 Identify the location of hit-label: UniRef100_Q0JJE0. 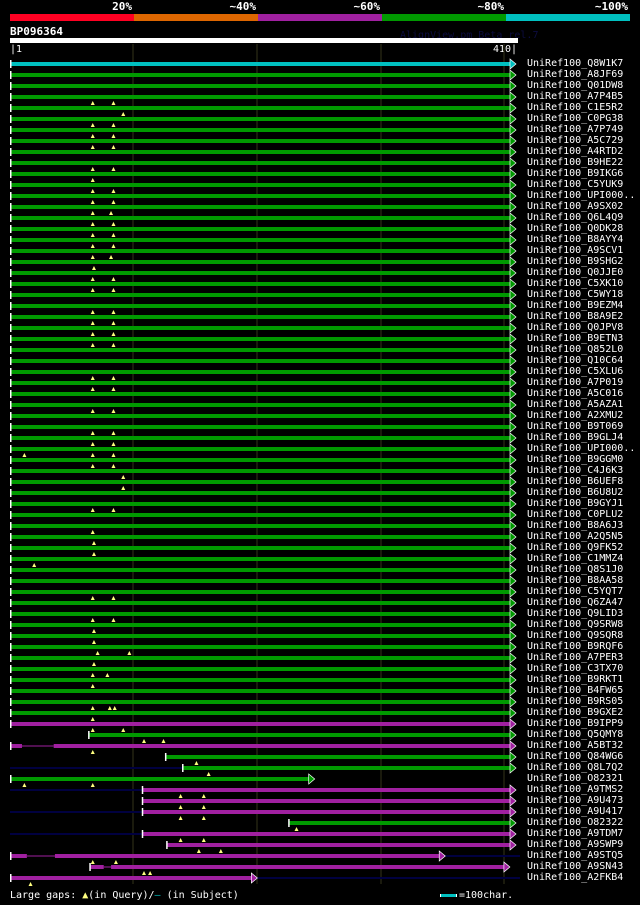
(575, 272).